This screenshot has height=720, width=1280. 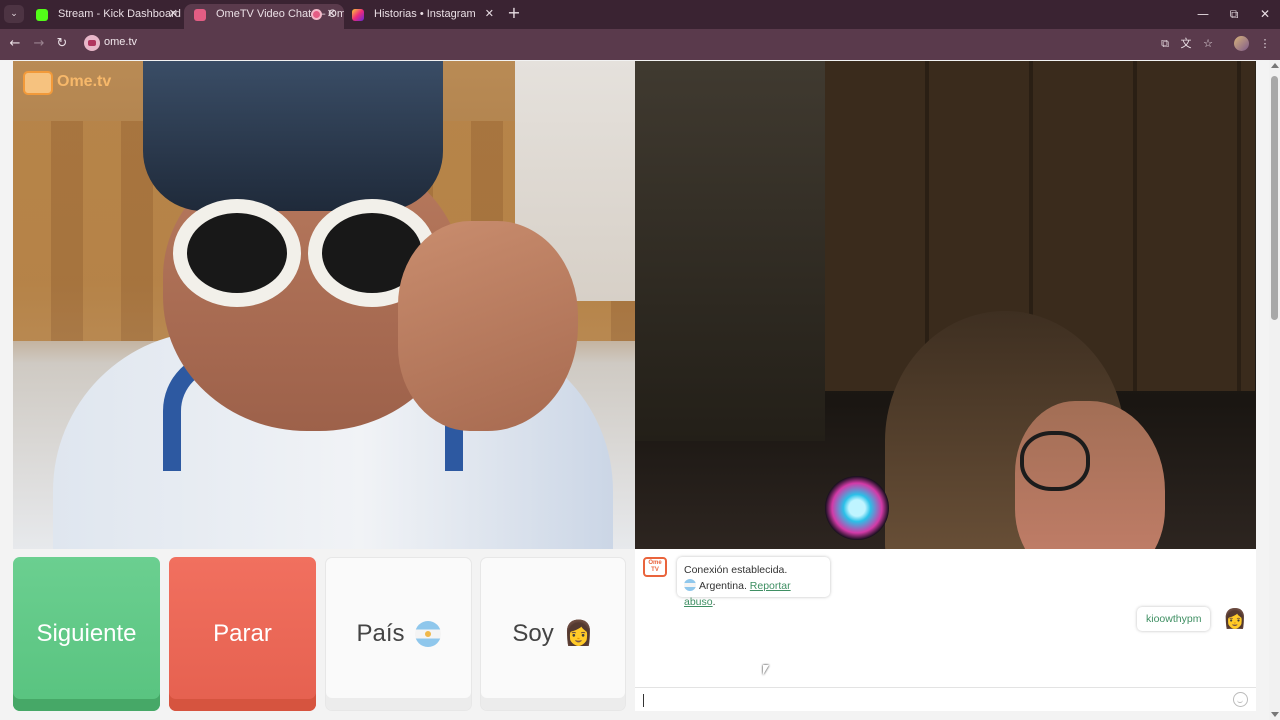 I want to click on country-button-label: País, so click(x=380, y=633).